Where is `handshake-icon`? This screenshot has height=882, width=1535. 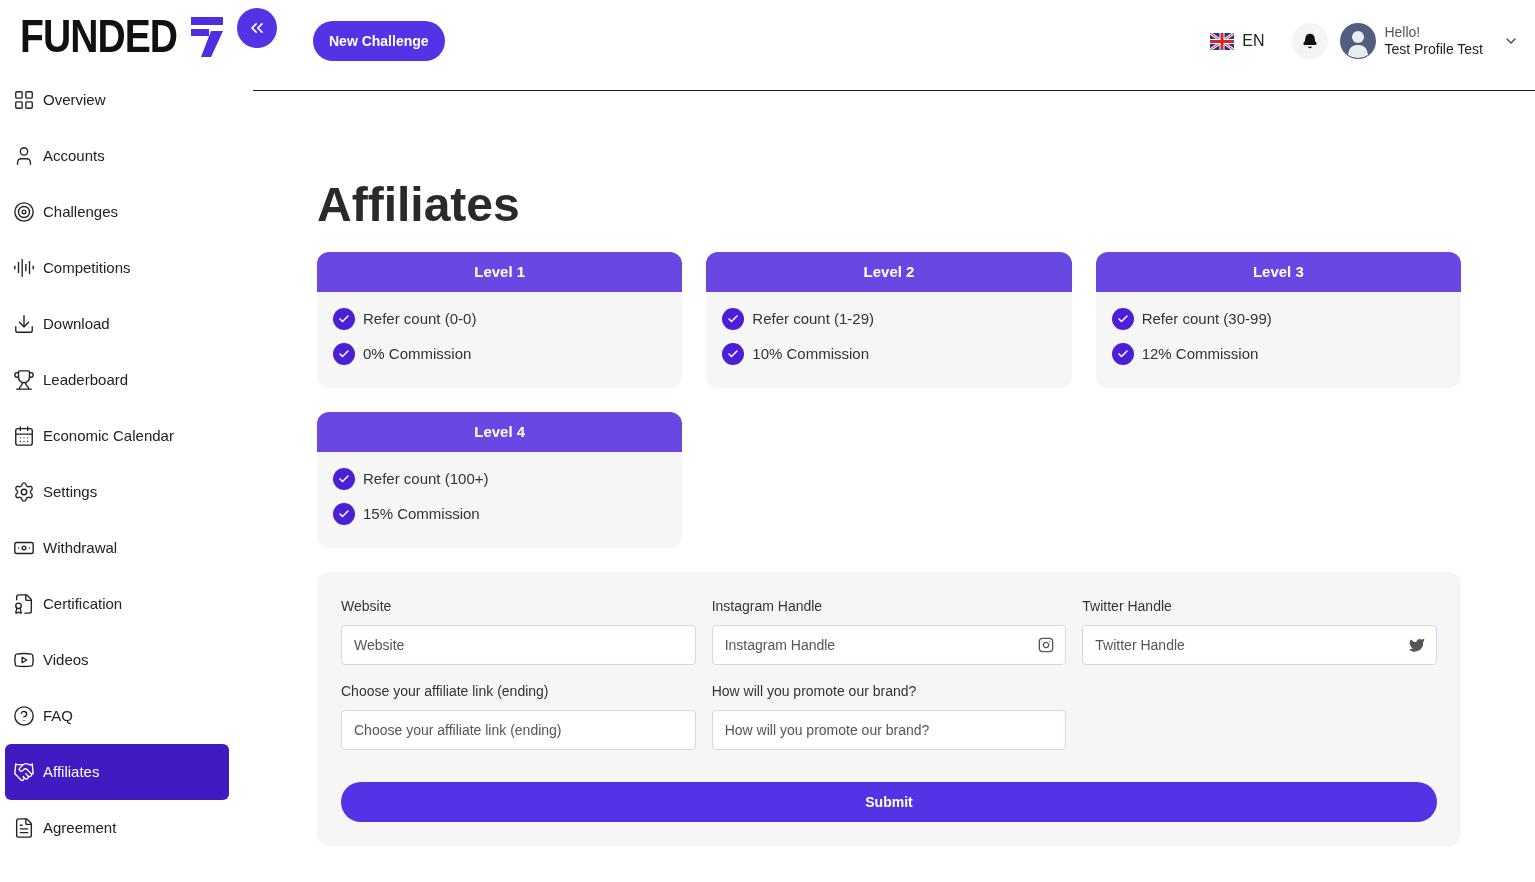 handshake-icon is located at coordinates (24, 772).